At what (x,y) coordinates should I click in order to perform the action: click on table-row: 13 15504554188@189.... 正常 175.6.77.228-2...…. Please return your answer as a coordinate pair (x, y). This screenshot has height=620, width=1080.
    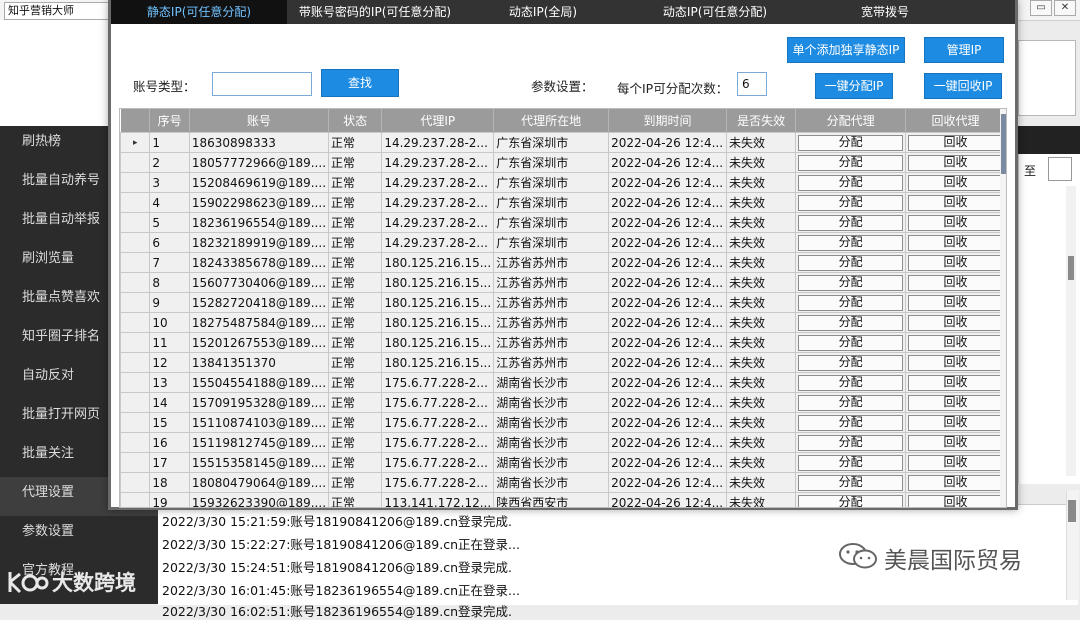
    Looking at the image, I should click on (563, 382).